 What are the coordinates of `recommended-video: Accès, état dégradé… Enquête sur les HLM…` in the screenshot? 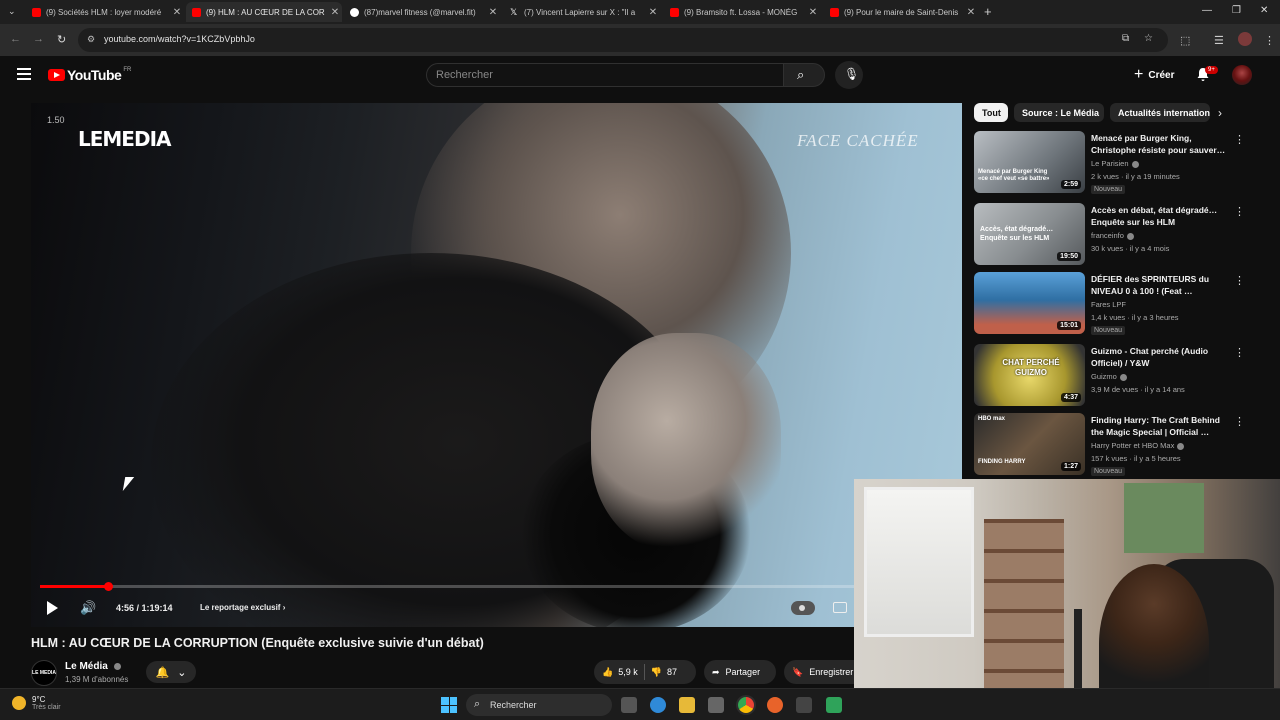 It's located at (1109, 235).